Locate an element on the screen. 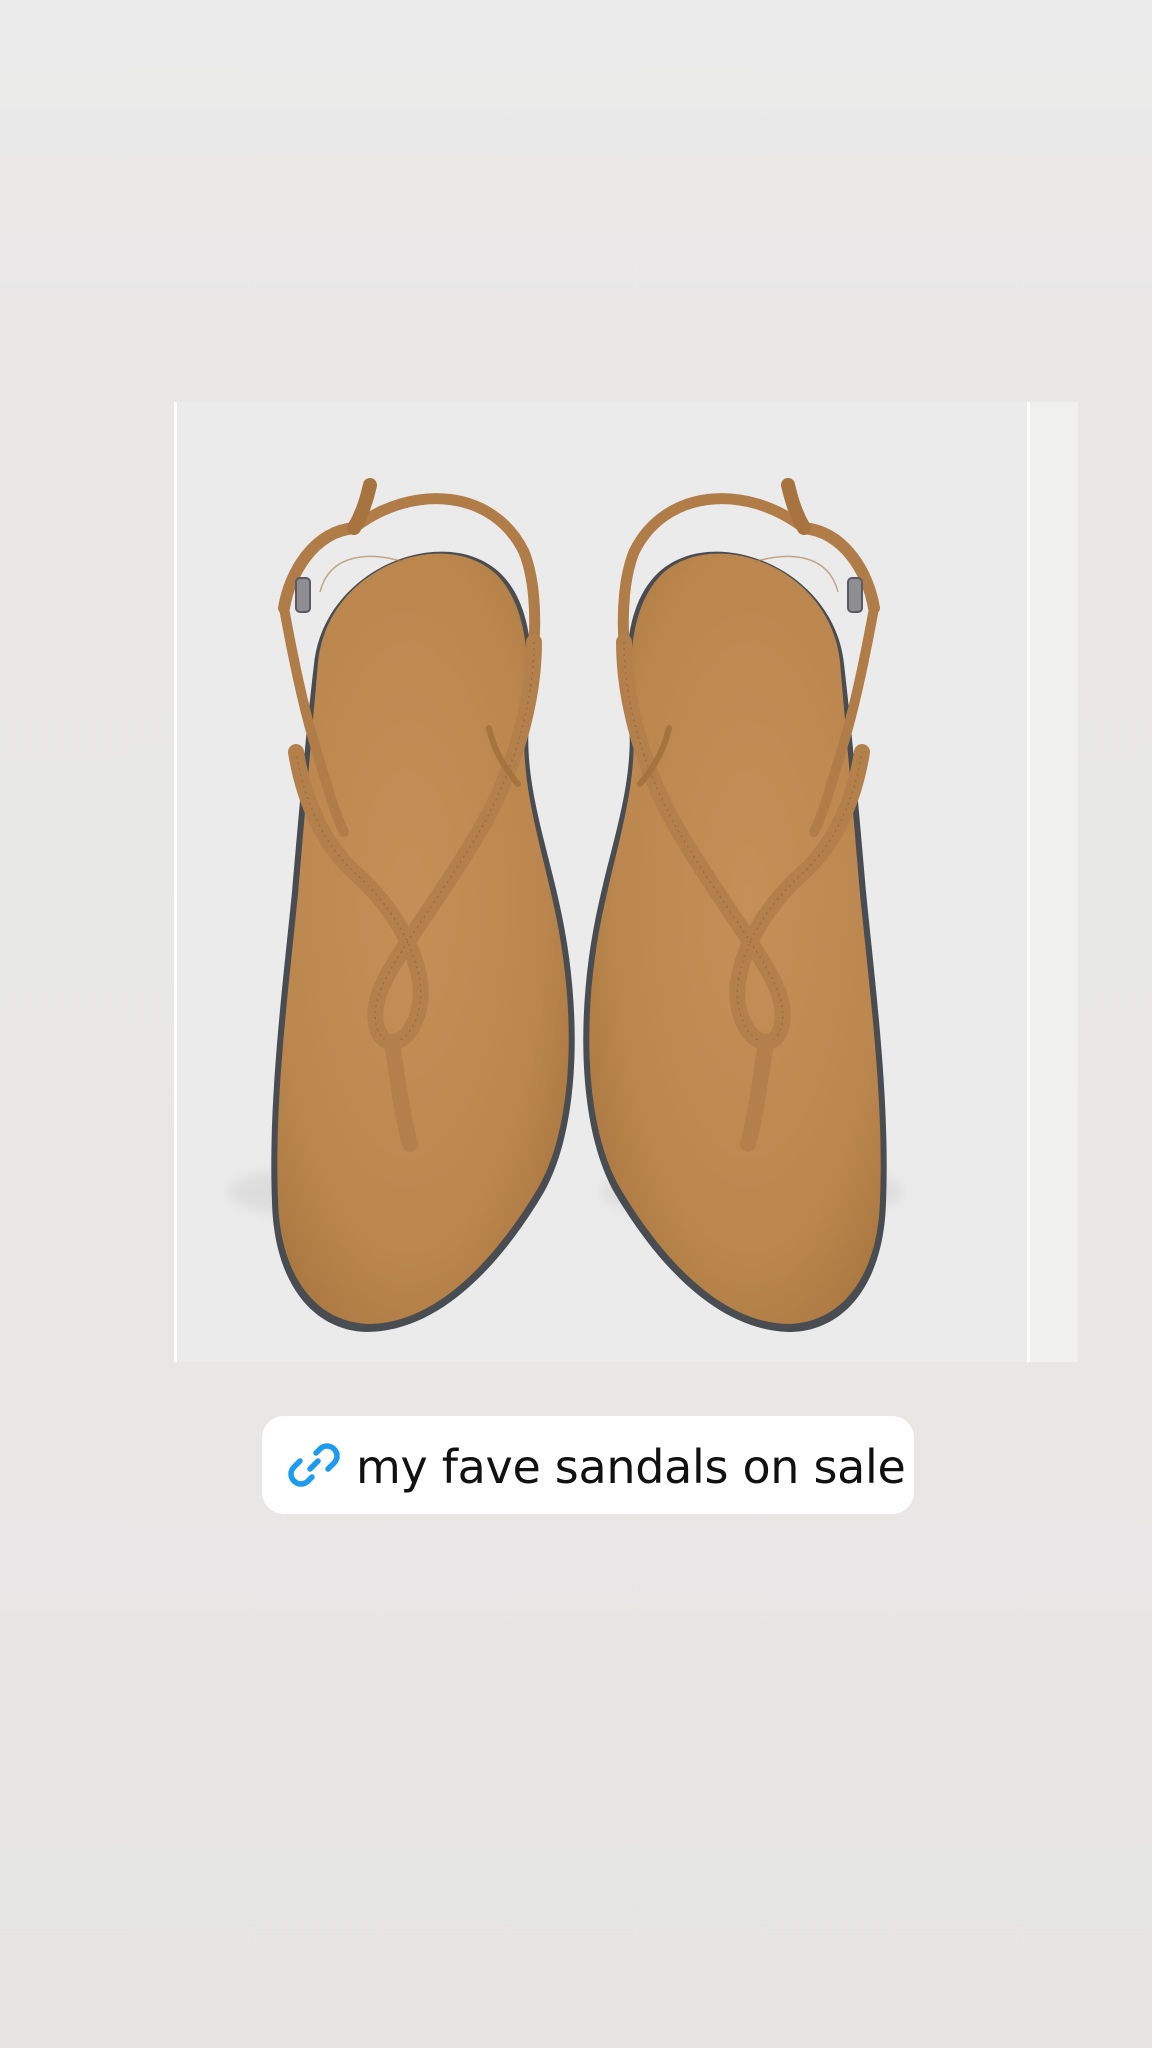  photo-edge-left is located at coordinates (175, 882).